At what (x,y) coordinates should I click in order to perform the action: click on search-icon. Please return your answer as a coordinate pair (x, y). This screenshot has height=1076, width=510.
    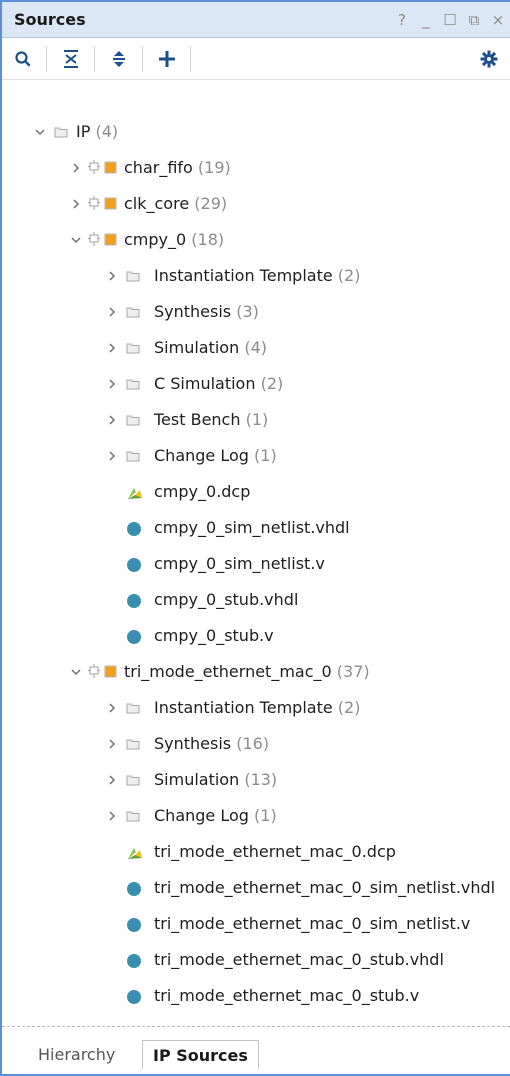
    Looking at the image, I should click on (23, 59).